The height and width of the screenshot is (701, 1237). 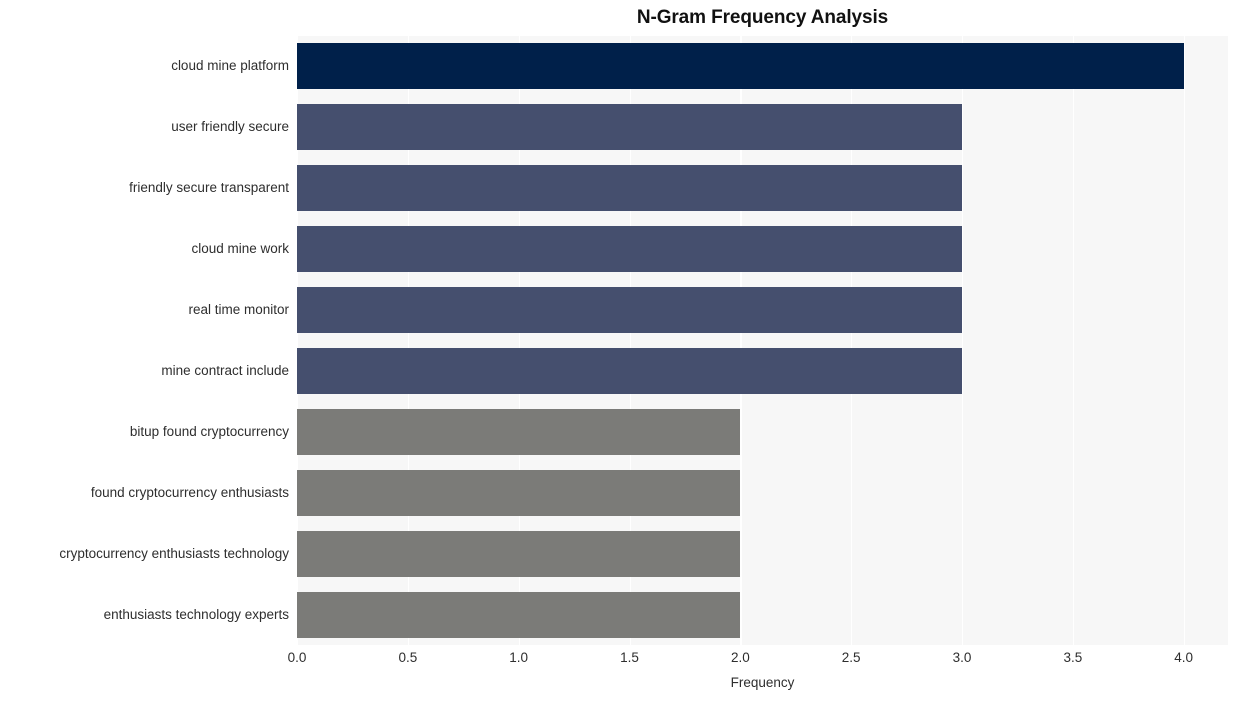 I want to click on y-axis-tick-label: cloud mine platform, so click(x=230, y=66).